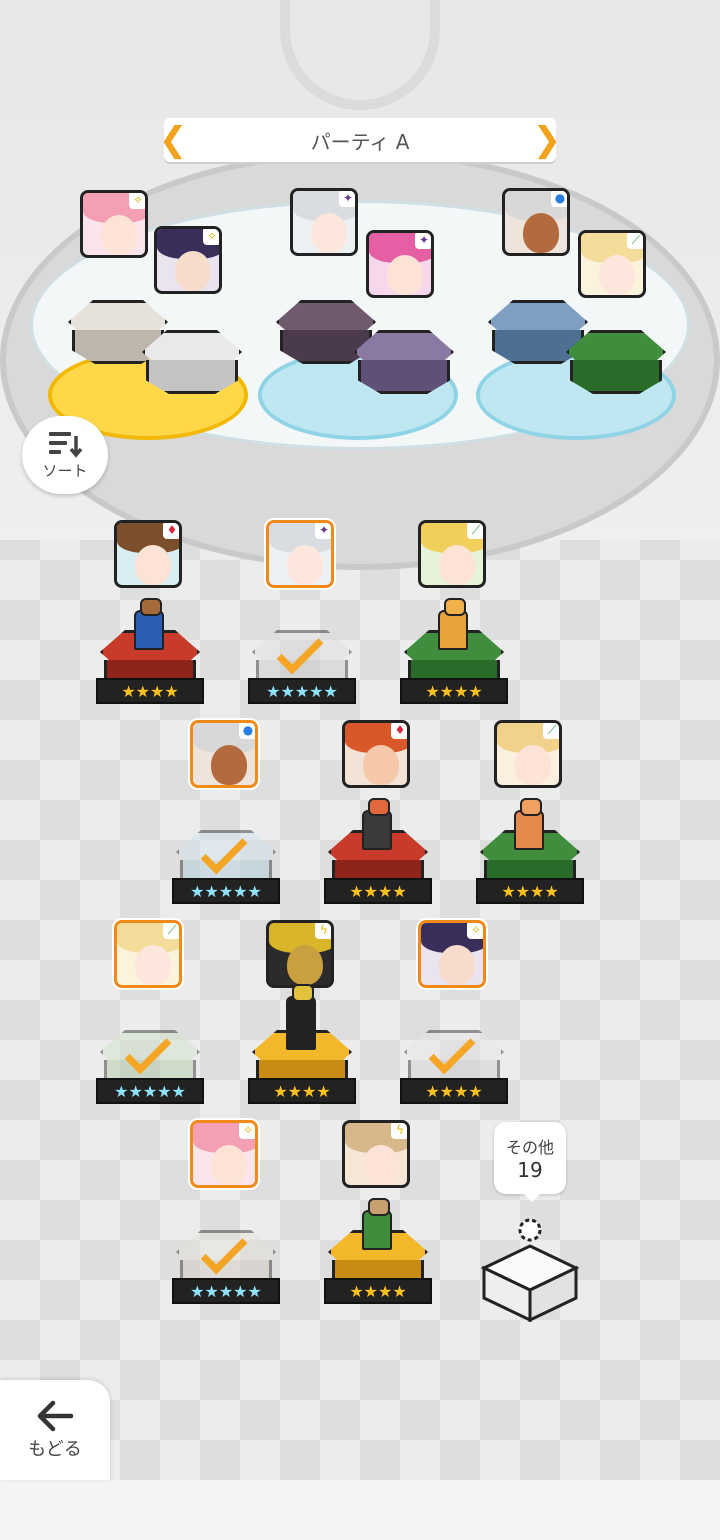 The height and width of the screenshot is (1540, 720). I want to click on prev-party-button: ❮, so click(173, 140).